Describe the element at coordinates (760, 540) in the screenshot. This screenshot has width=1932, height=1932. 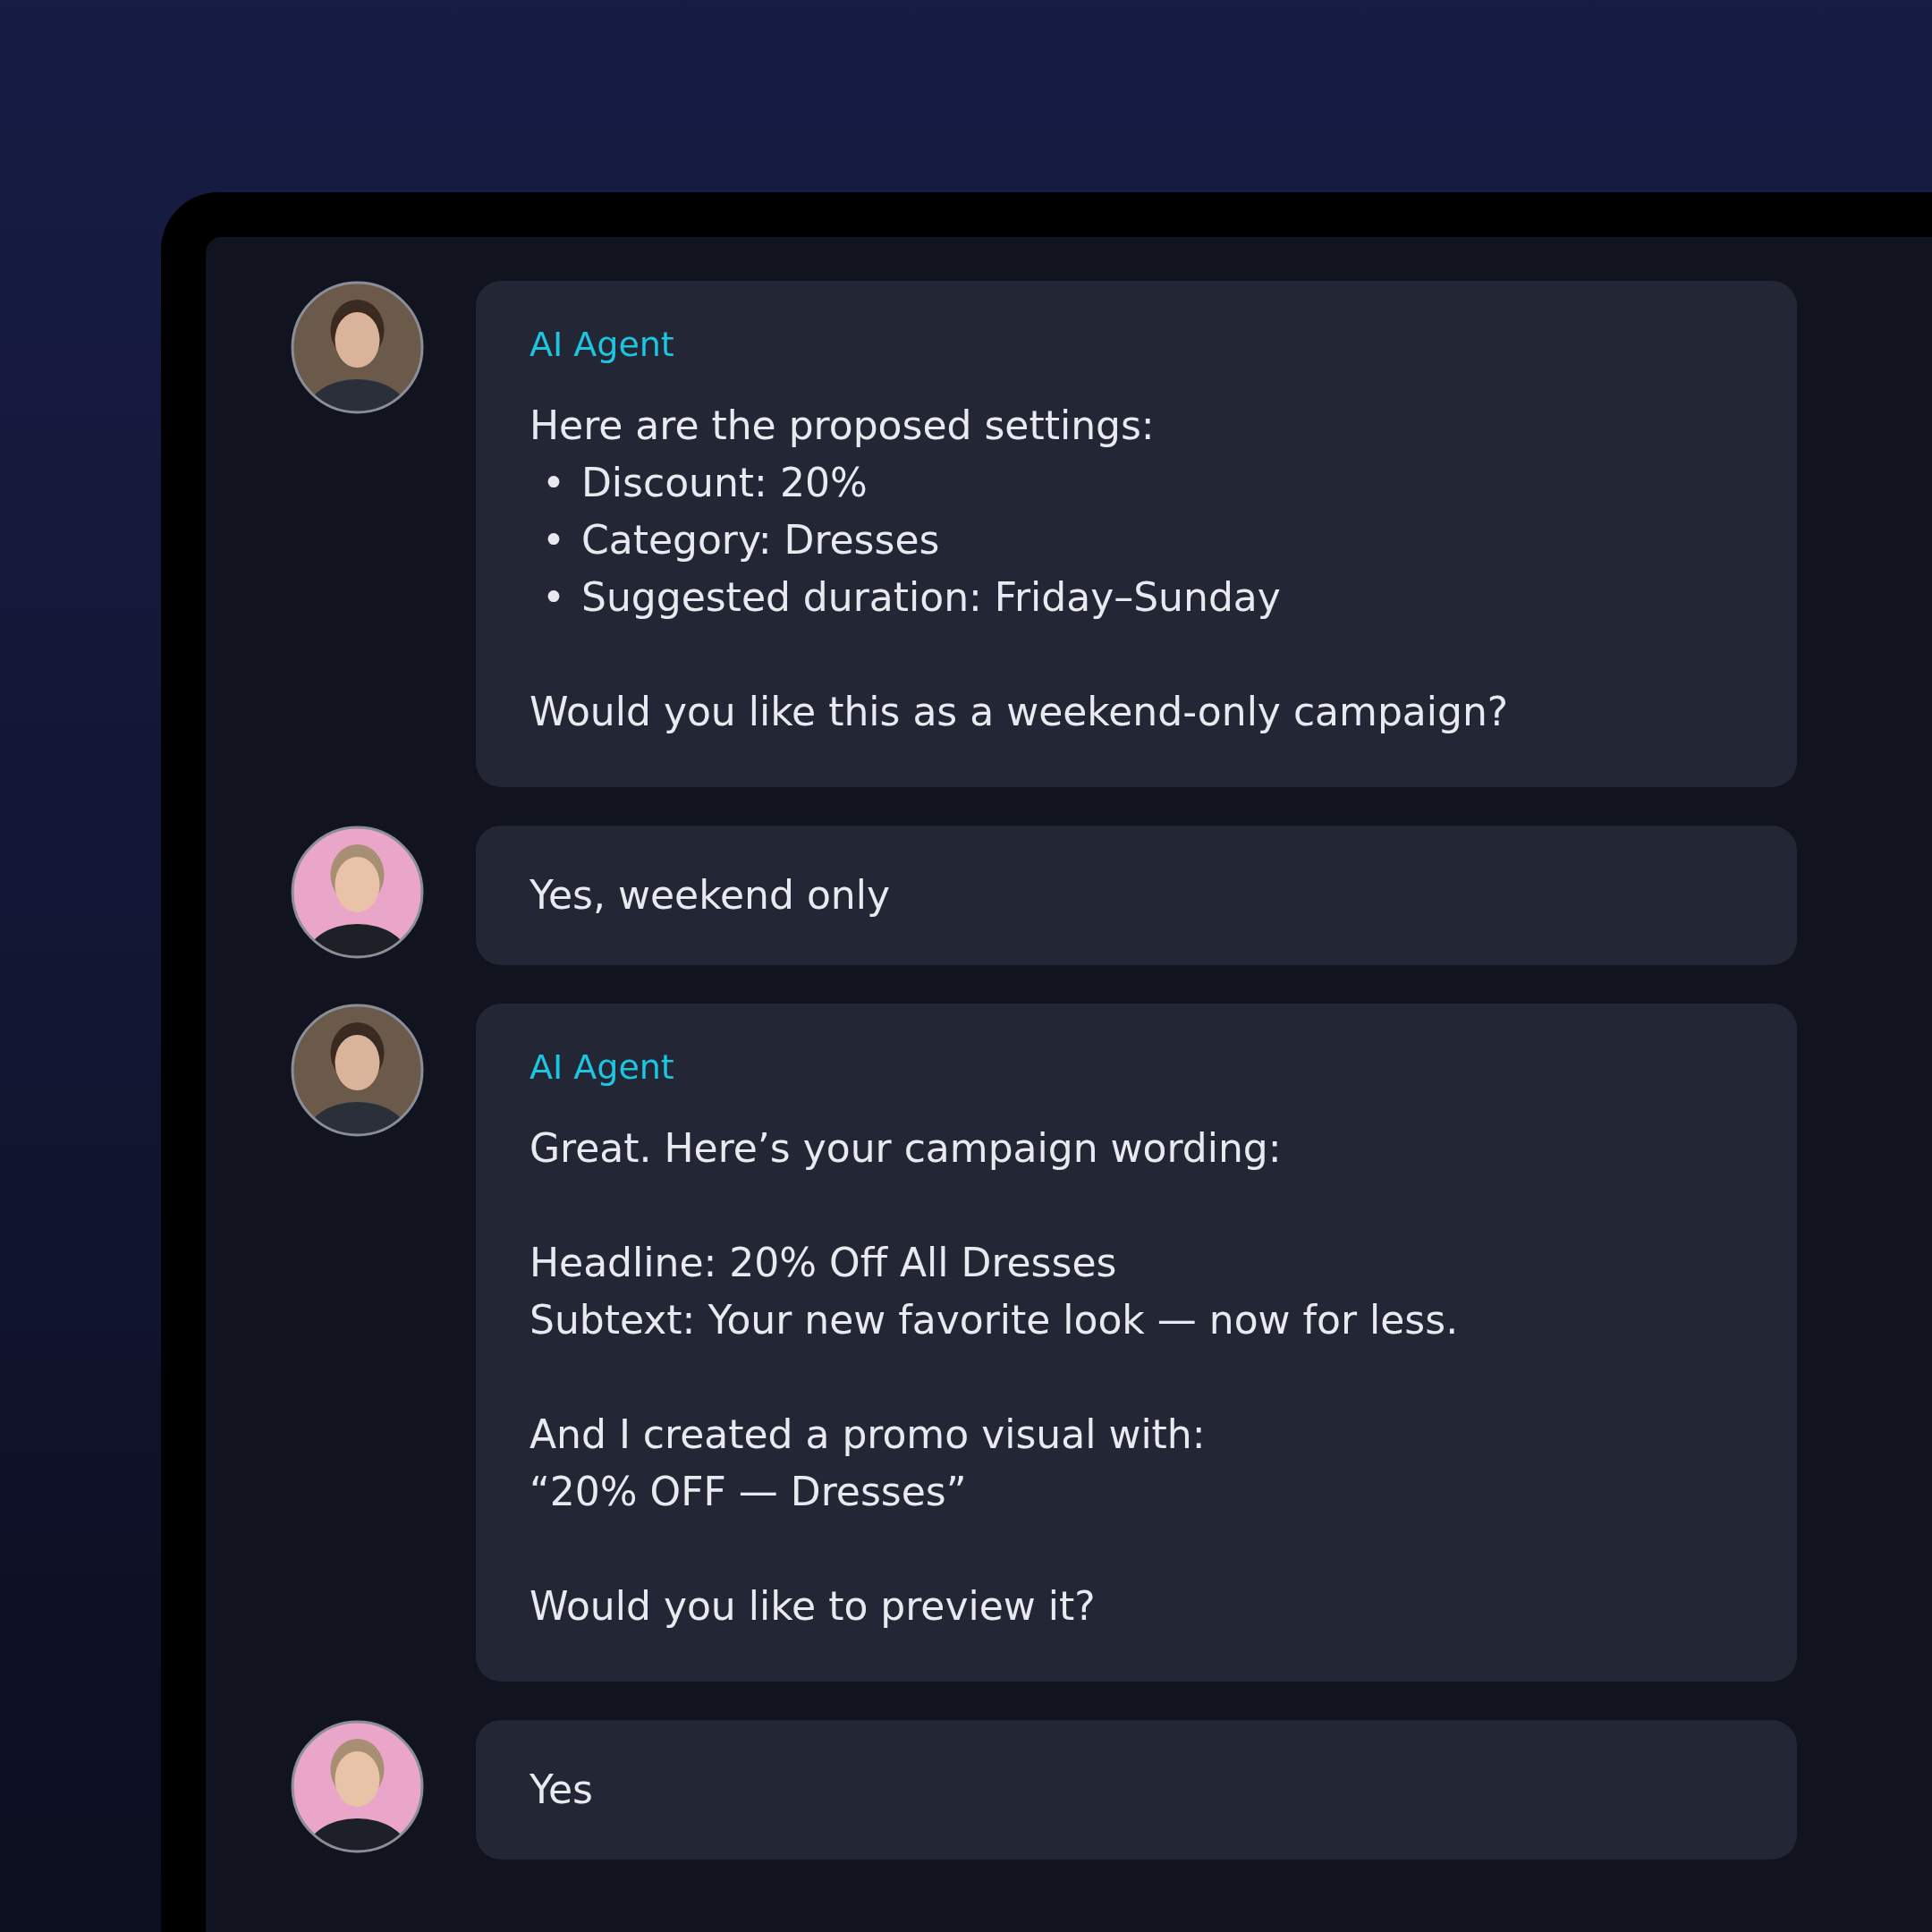
I see `message-text: Category: Dresses` at that location.